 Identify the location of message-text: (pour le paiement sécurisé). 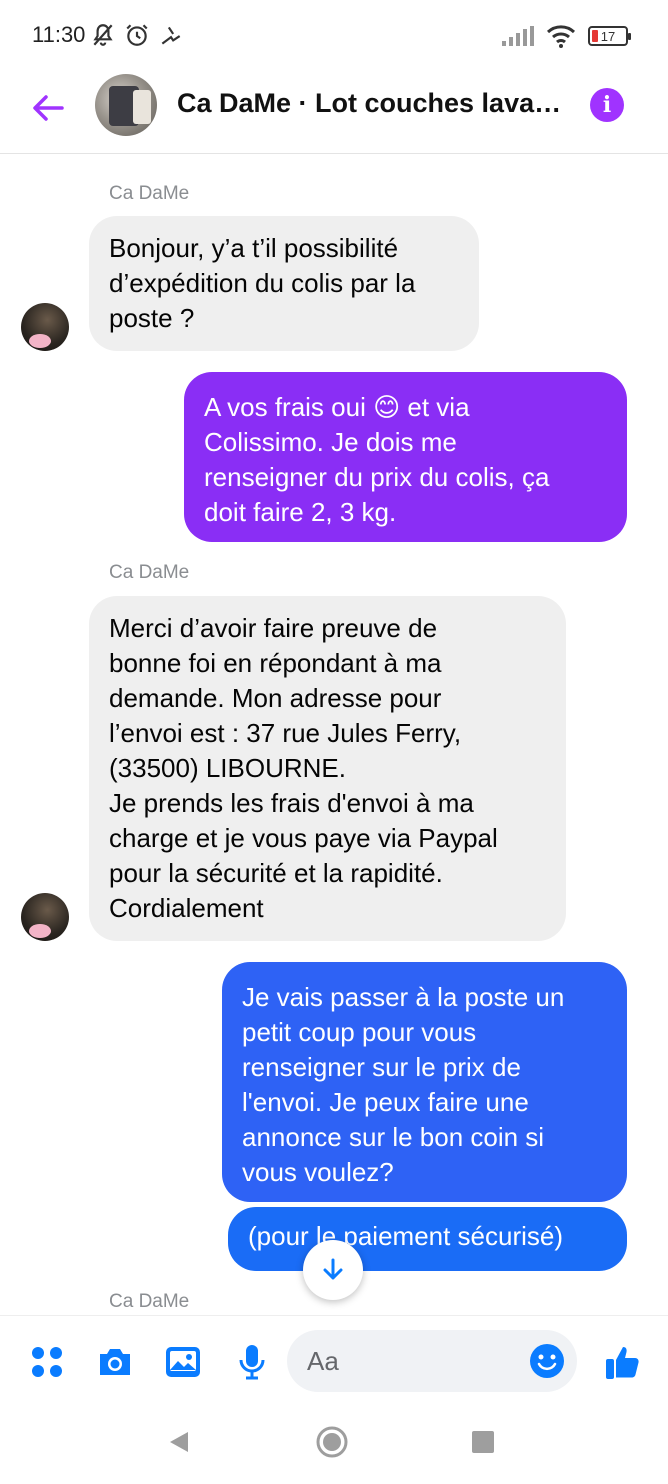
(406, 1236).